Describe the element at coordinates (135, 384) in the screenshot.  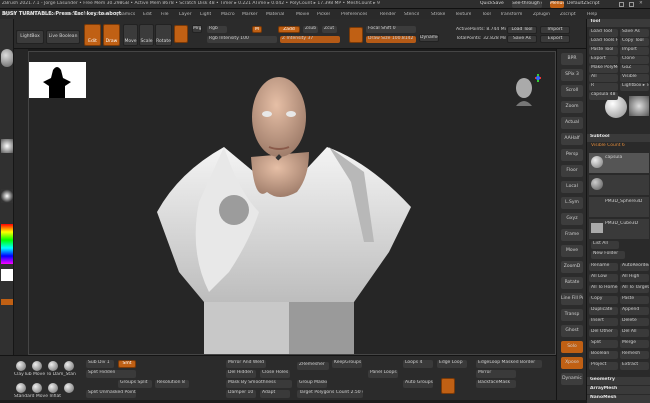
I see `groups-split-button: Groups Split` at that location.